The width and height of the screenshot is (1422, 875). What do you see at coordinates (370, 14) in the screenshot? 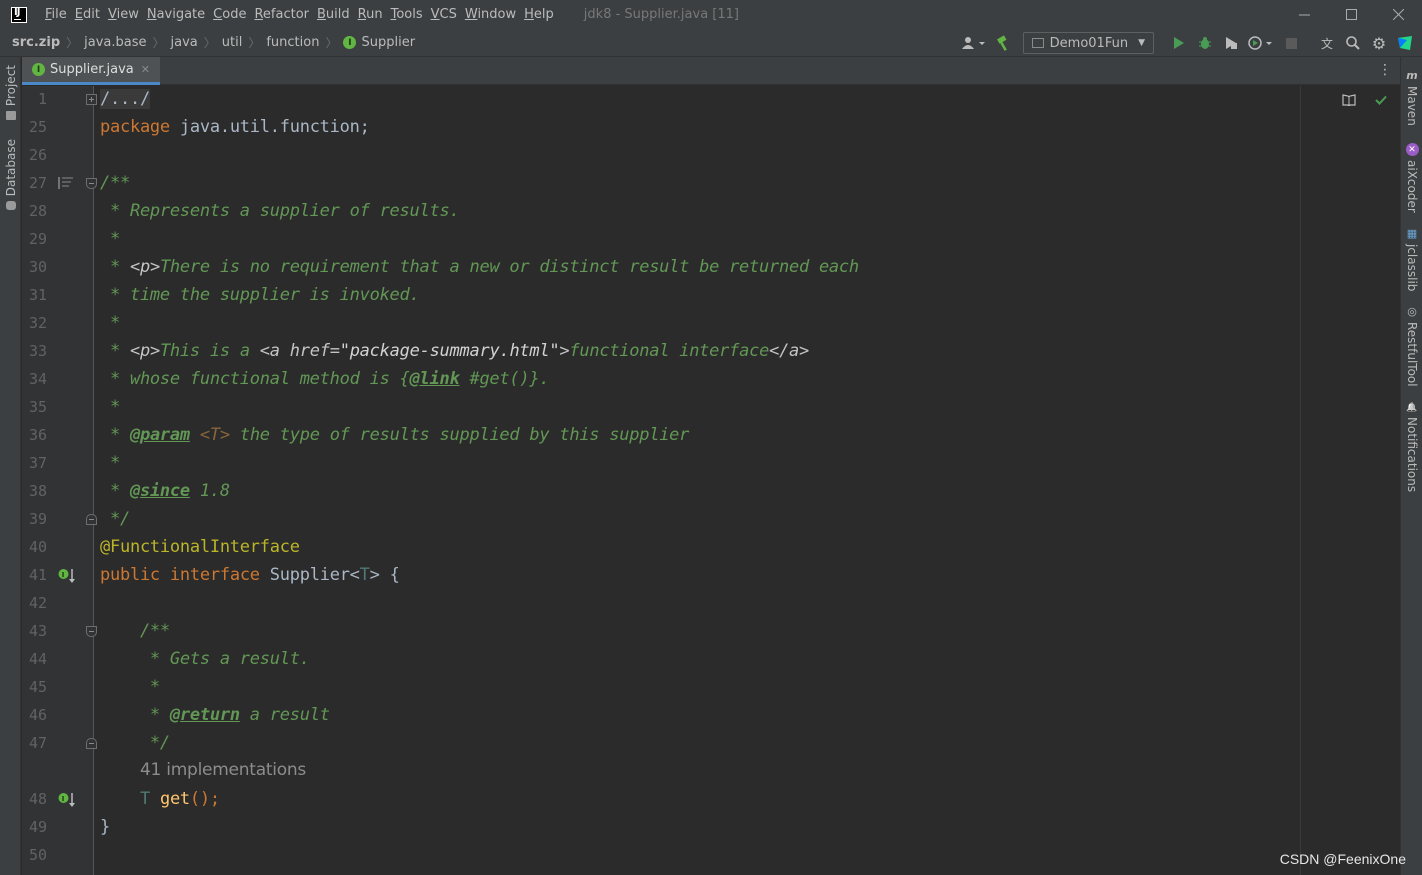
I see `menu-run: Run` at bounding box center [370, 14].